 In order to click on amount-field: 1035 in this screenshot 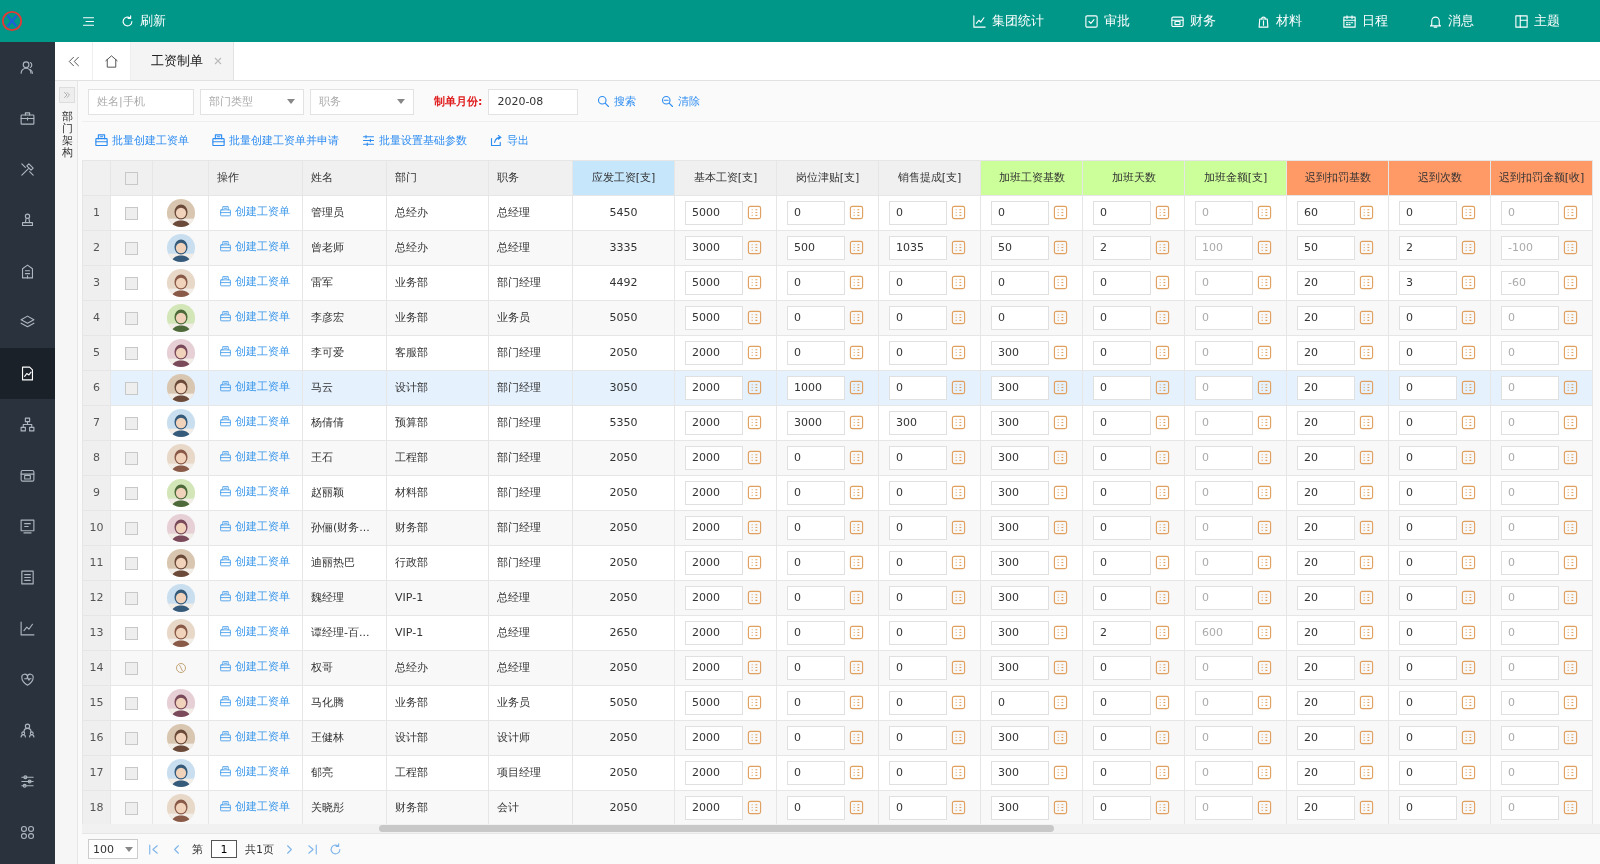, I will do `click(918, 247)`.